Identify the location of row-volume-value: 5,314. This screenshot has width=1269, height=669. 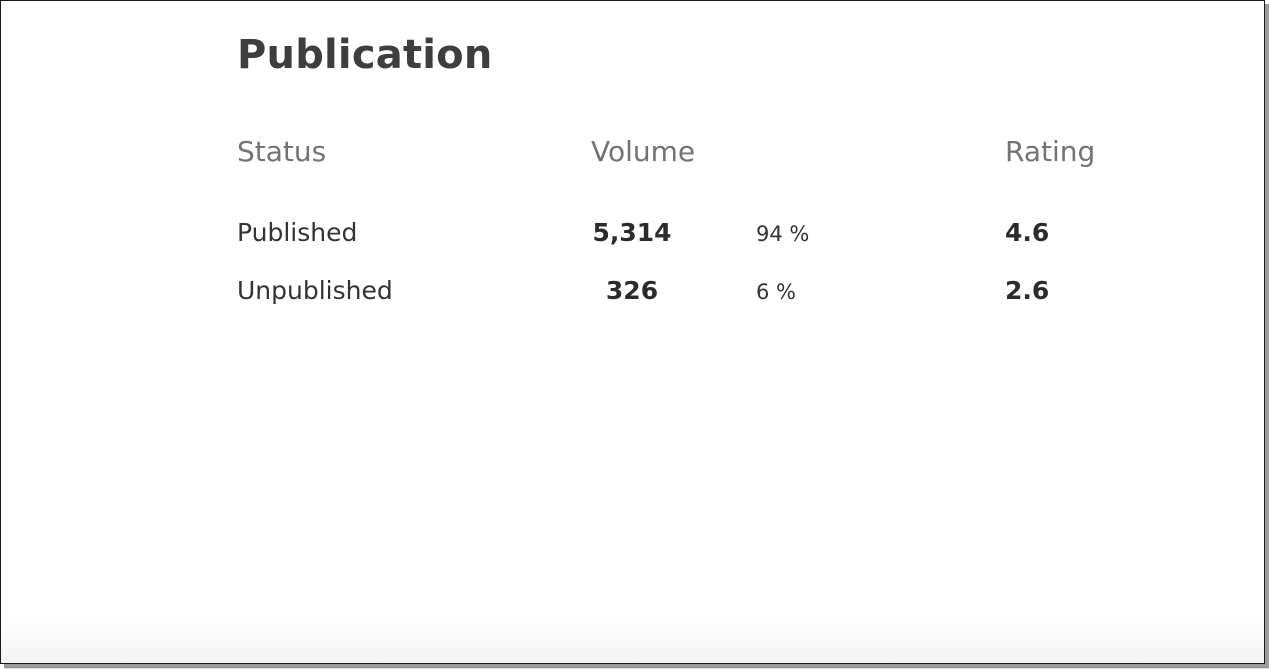
(632, 232).